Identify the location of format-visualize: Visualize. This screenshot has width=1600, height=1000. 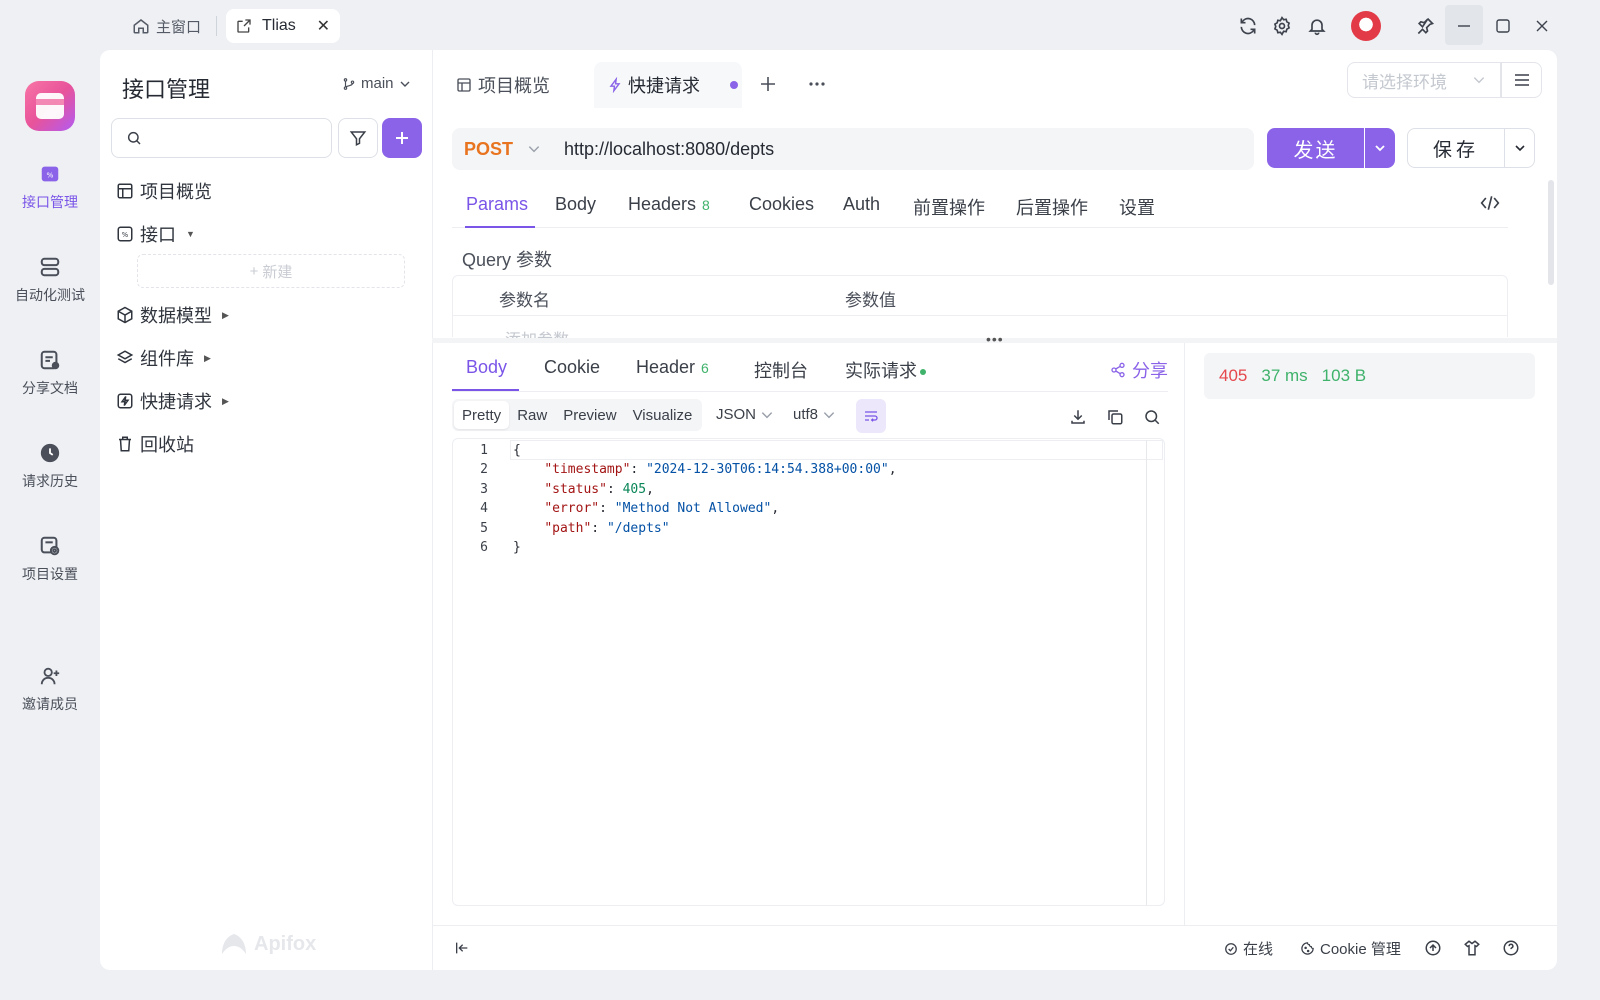
(663, 415).